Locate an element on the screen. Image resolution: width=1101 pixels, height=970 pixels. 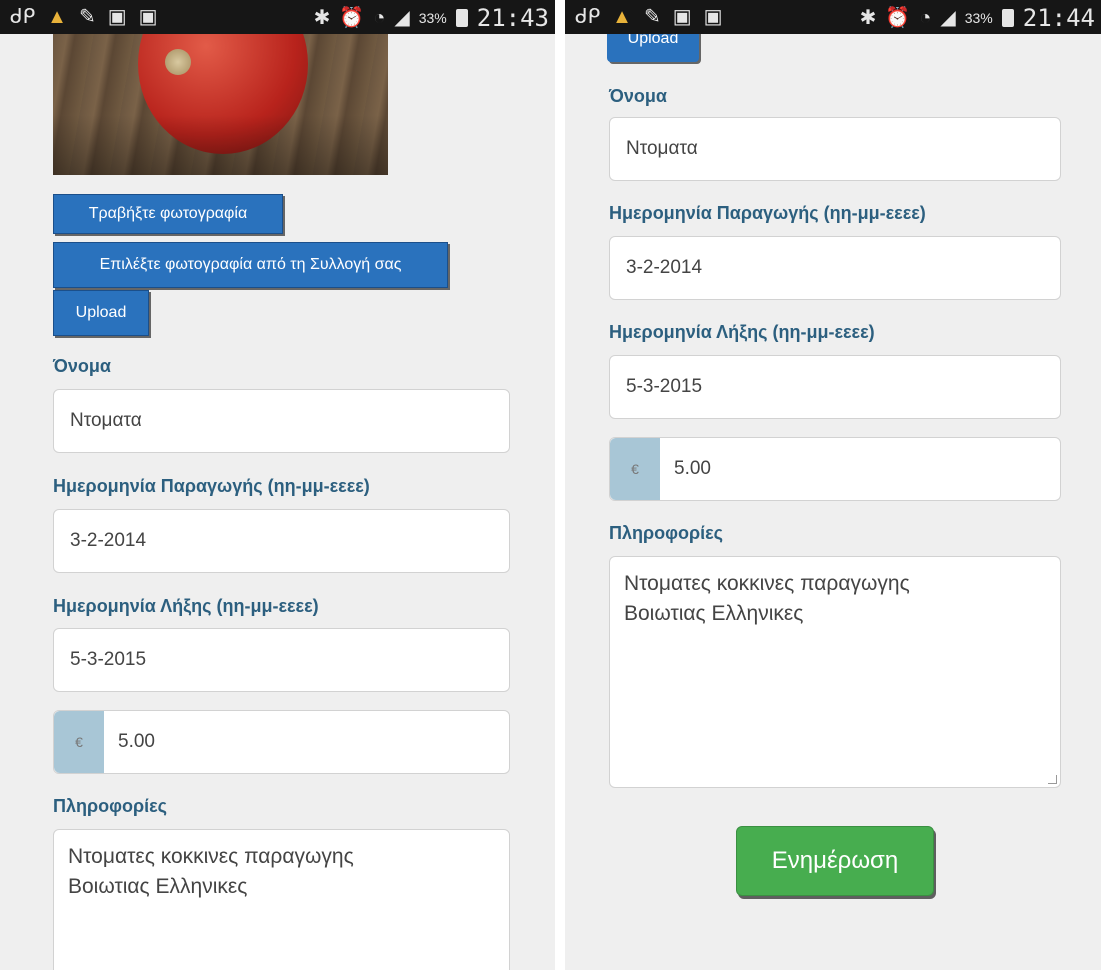
choose-from-gallery-button: Επιλέξτε φωτογραφία από τη Συλλογή σας is located at coordinates (250, 265).